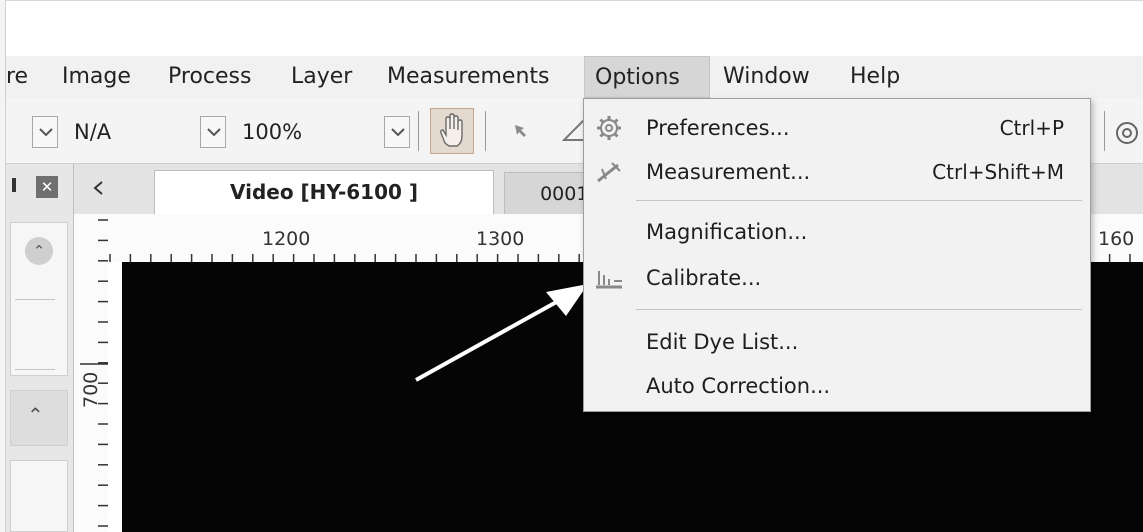  What do you see at coordinates (647, 77) in the screenshot?
I see `menu-options: Options` at bounding box center [647, 77].